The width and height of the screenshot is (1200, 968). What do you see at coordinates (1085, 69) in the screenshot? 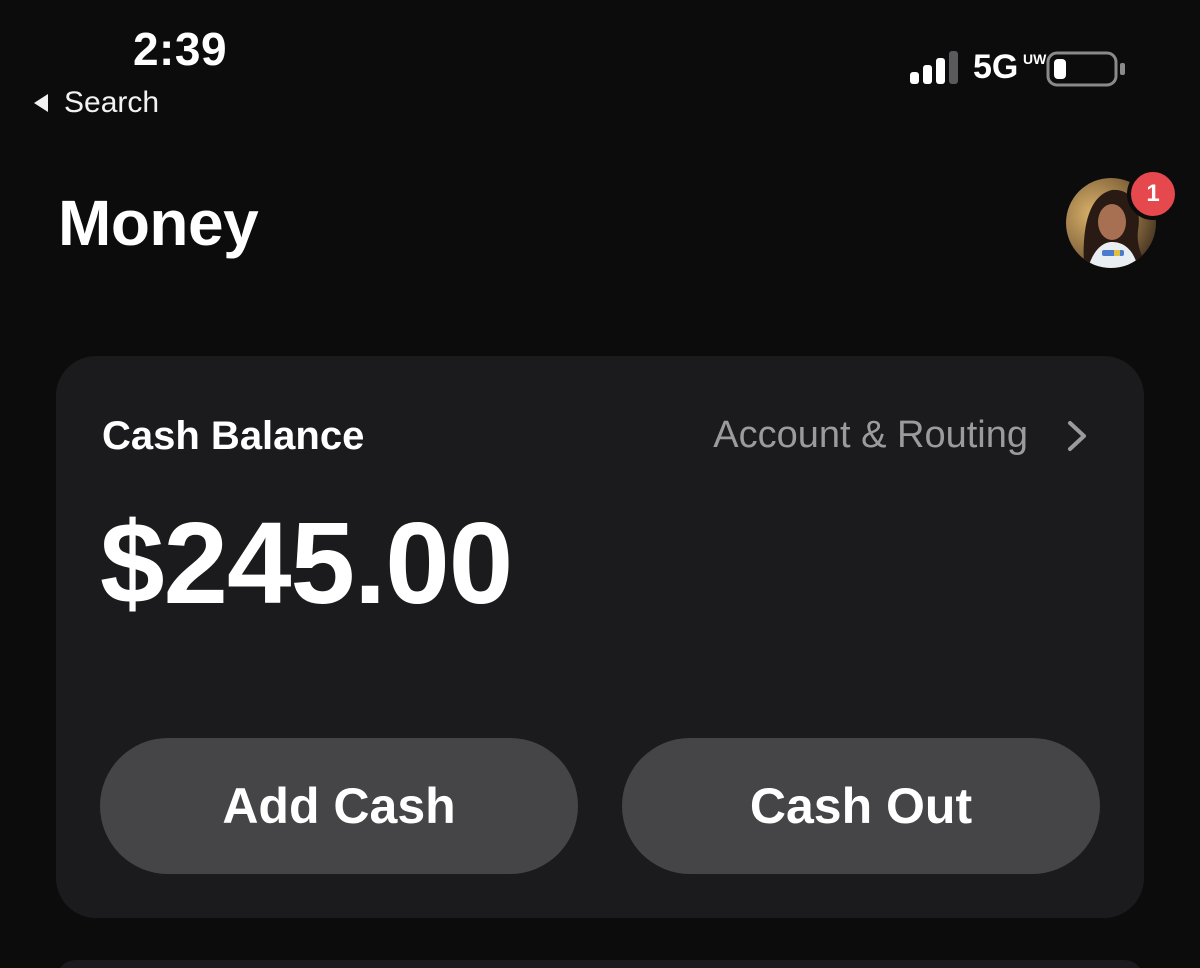
I see `battery-icon` at bounding box center [1085, 69].